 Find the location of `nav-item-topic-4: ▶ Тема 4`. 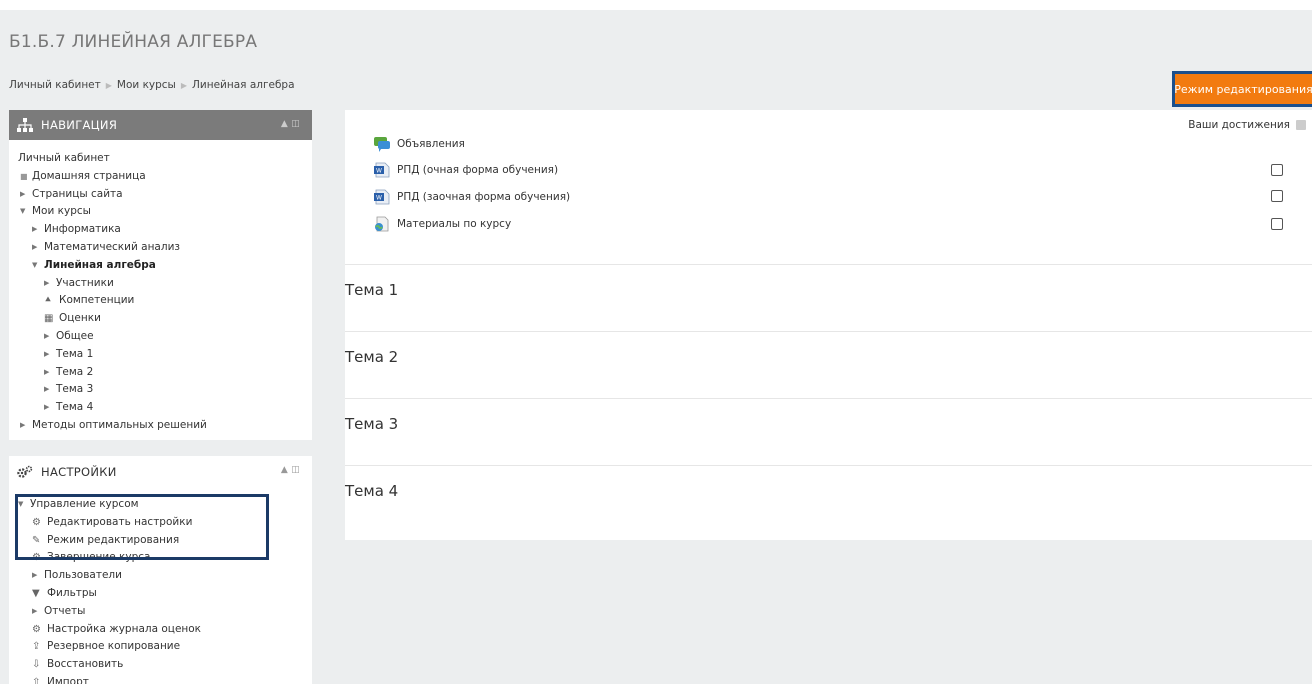

nav-item-topic-4: ▶ Тема 4 is located at coordinates (165, 408).